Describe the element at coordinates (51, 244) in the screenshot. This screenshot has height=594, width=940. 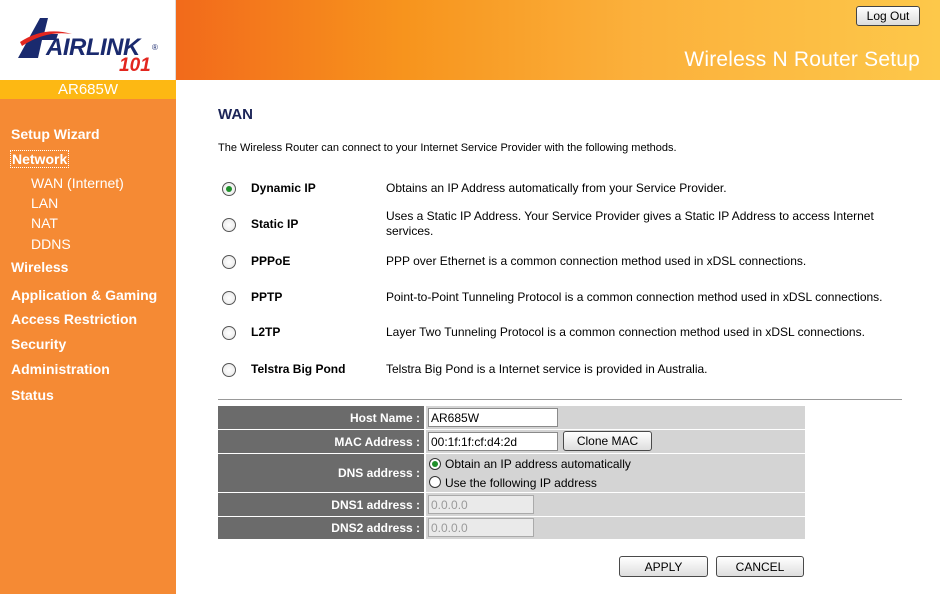
I see `sidebar-subitem-ddns: DDNS` at that location.